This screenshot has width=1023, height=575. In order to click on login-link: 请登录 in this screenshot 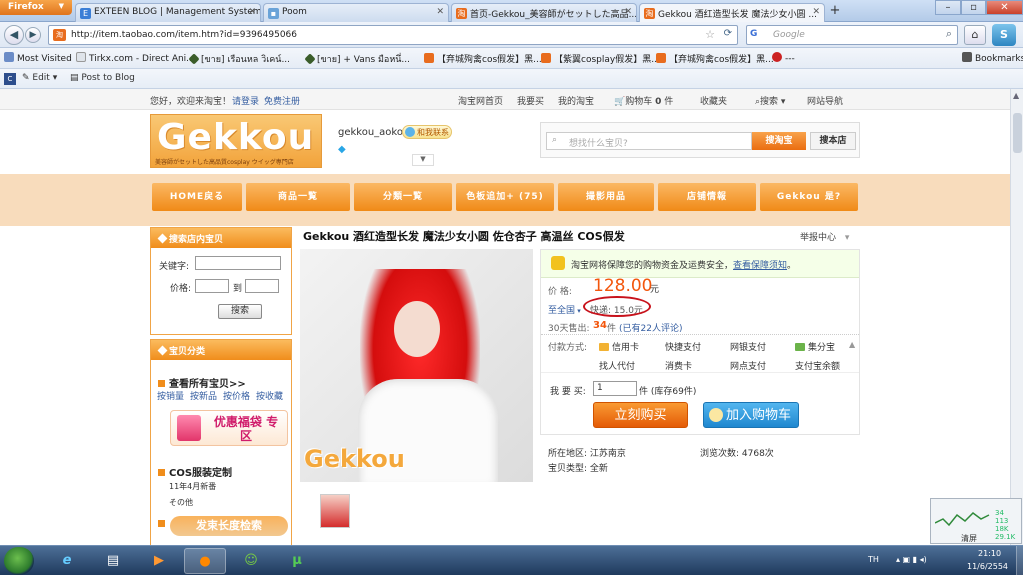, I will do `click(245, 100)`.